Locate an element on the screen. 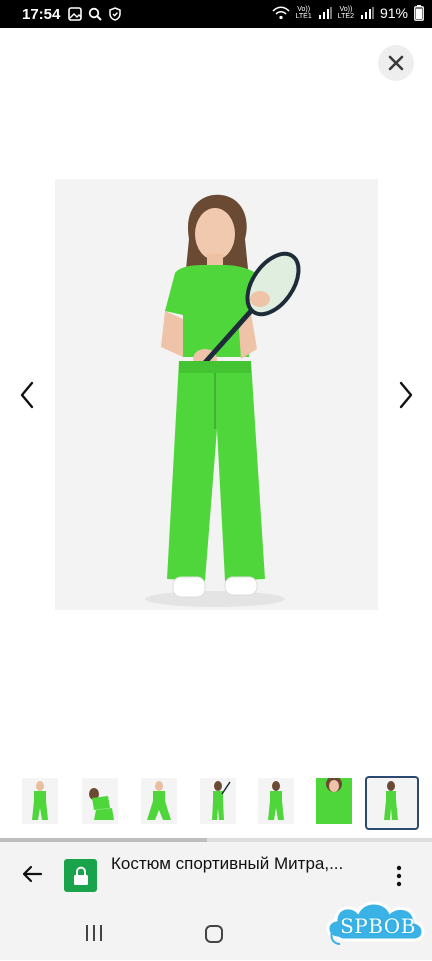 This screenshot has width=432, height=961. chevron-left-icon is located at coordinates (27, 395).